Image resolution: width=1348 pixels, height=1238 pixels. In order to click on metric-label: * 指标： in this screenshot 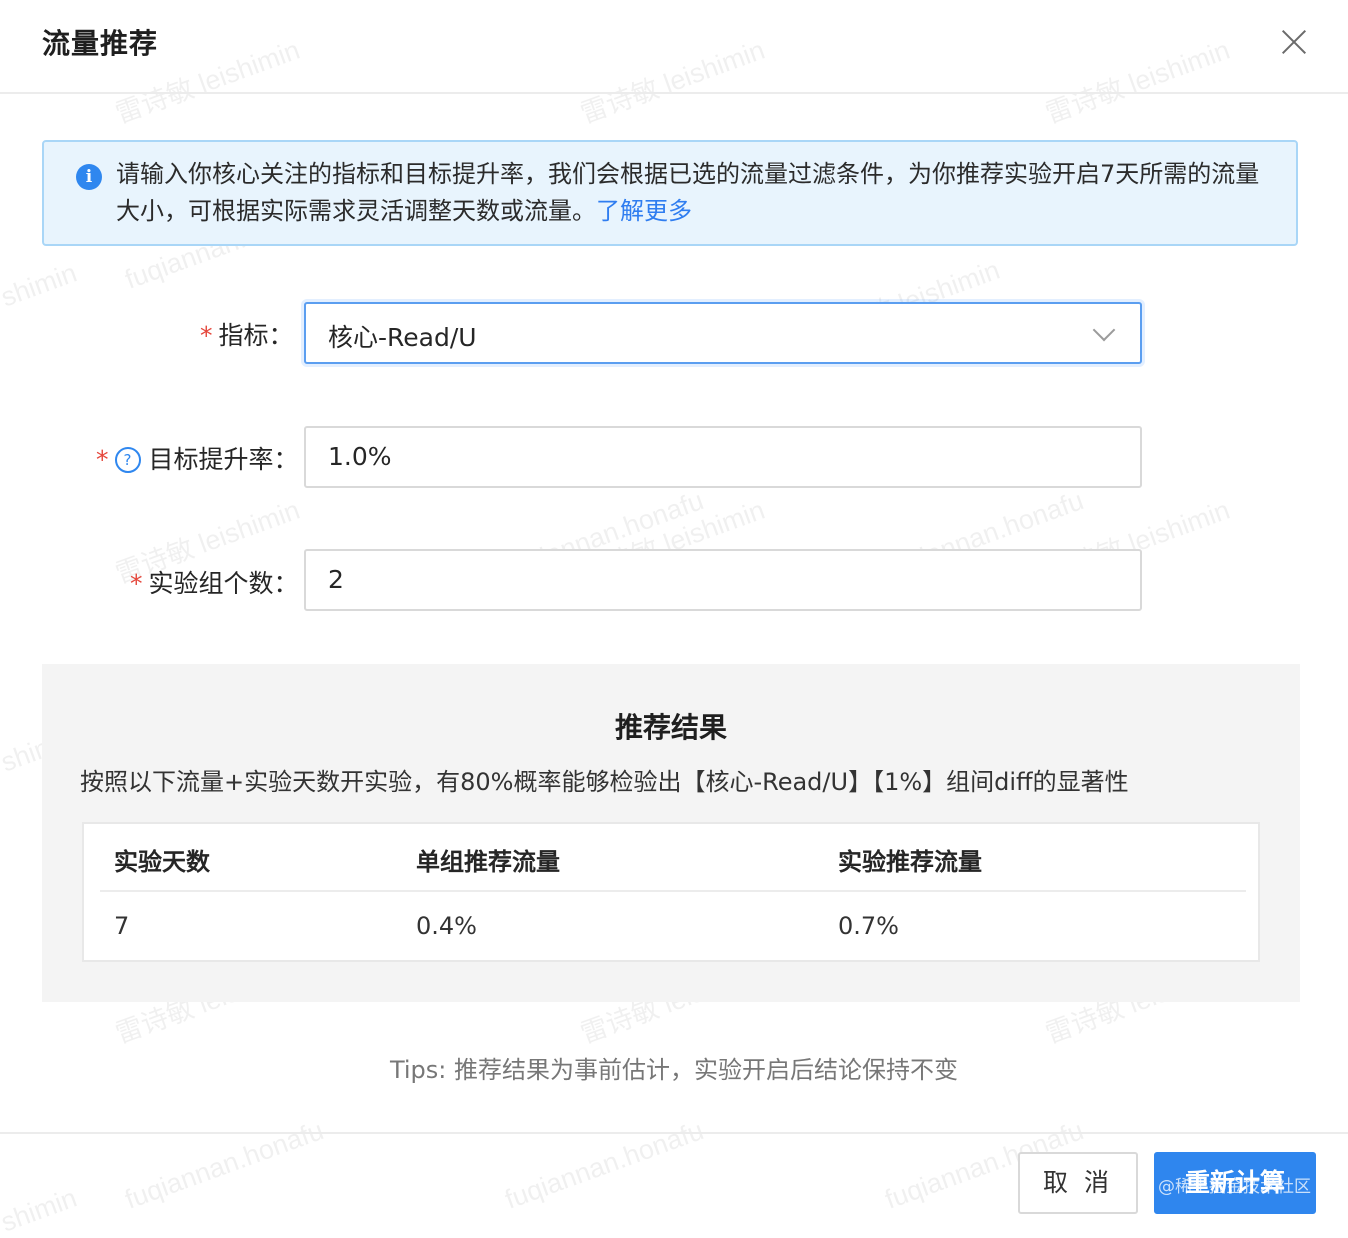, I will do `click(247, 334)`.